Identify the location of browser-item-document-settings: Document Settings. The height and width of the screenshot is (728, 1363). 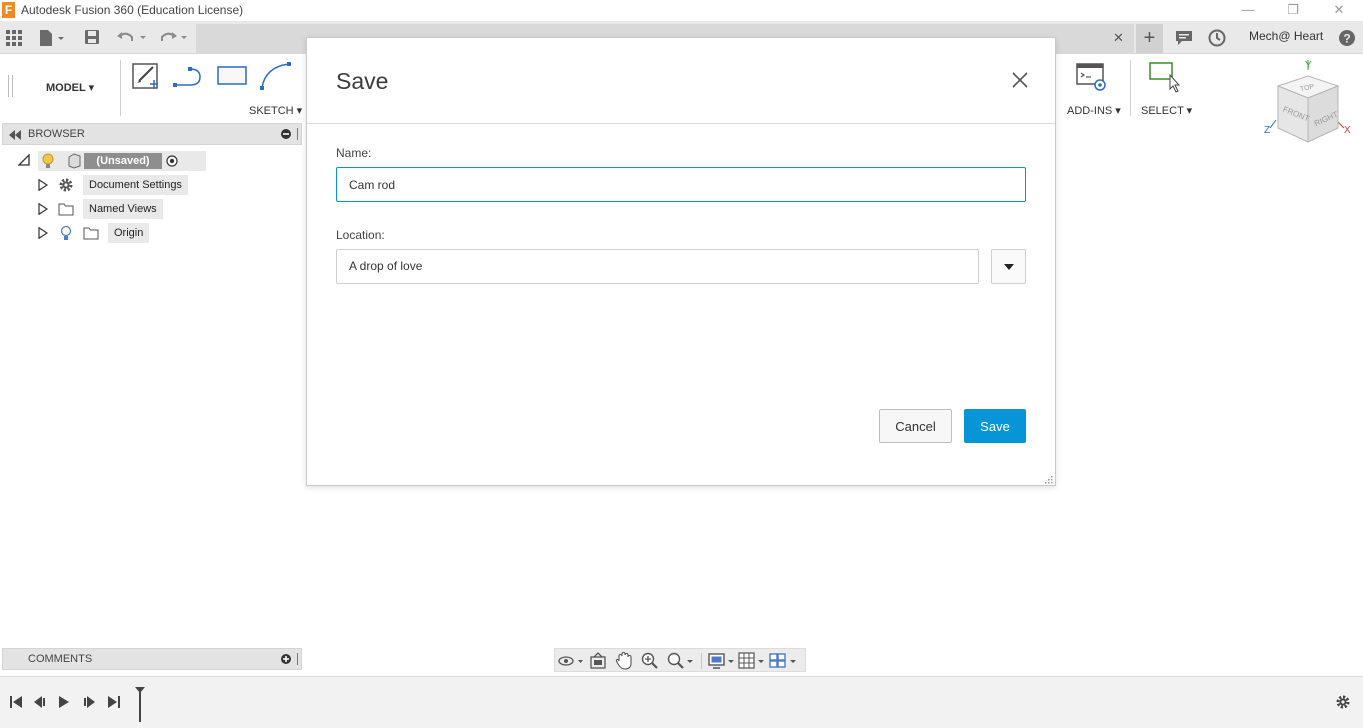
(116, 185).